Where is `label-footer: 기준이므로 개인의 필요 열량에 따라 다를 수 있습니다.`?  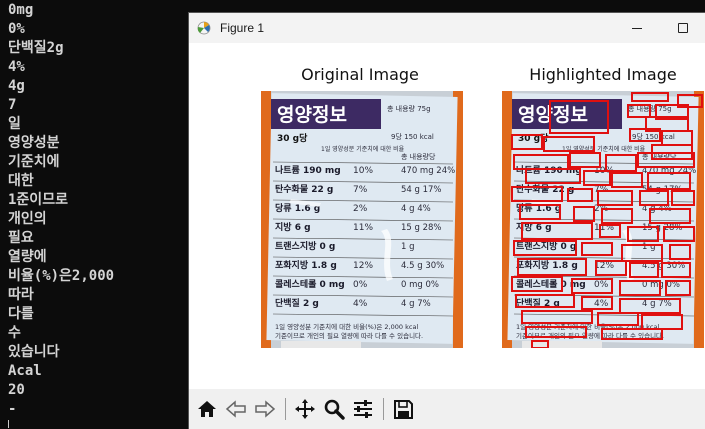 label-footer: 기준이므로 개인의 필요 열량에 따라 다를 수 있습니다. is located at coordinates (349, 335).